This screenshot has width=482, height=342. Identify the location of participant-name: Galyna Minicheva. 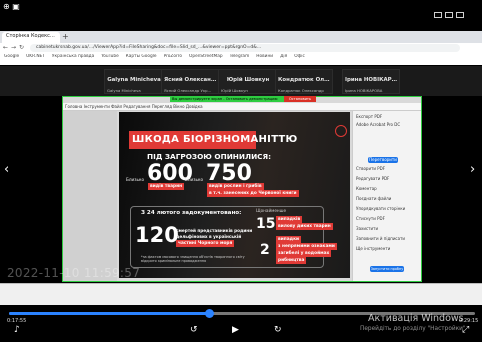
(134, 80).